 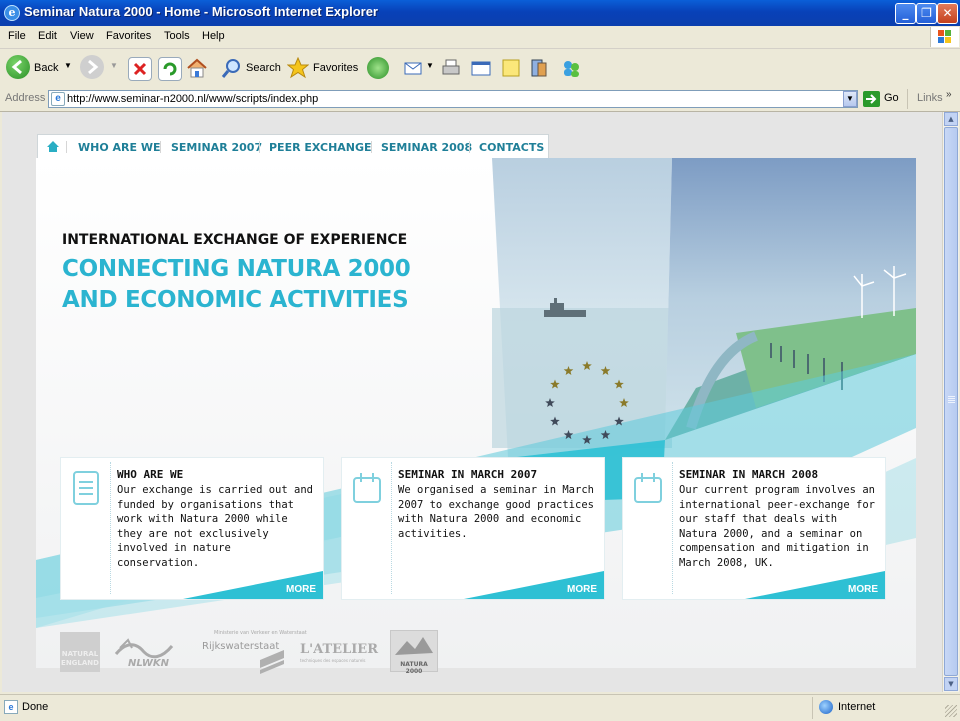 What do you see at coordinates (86, 488) in the screenshot?
I see `document-icon` at bounding box center [86, 488].